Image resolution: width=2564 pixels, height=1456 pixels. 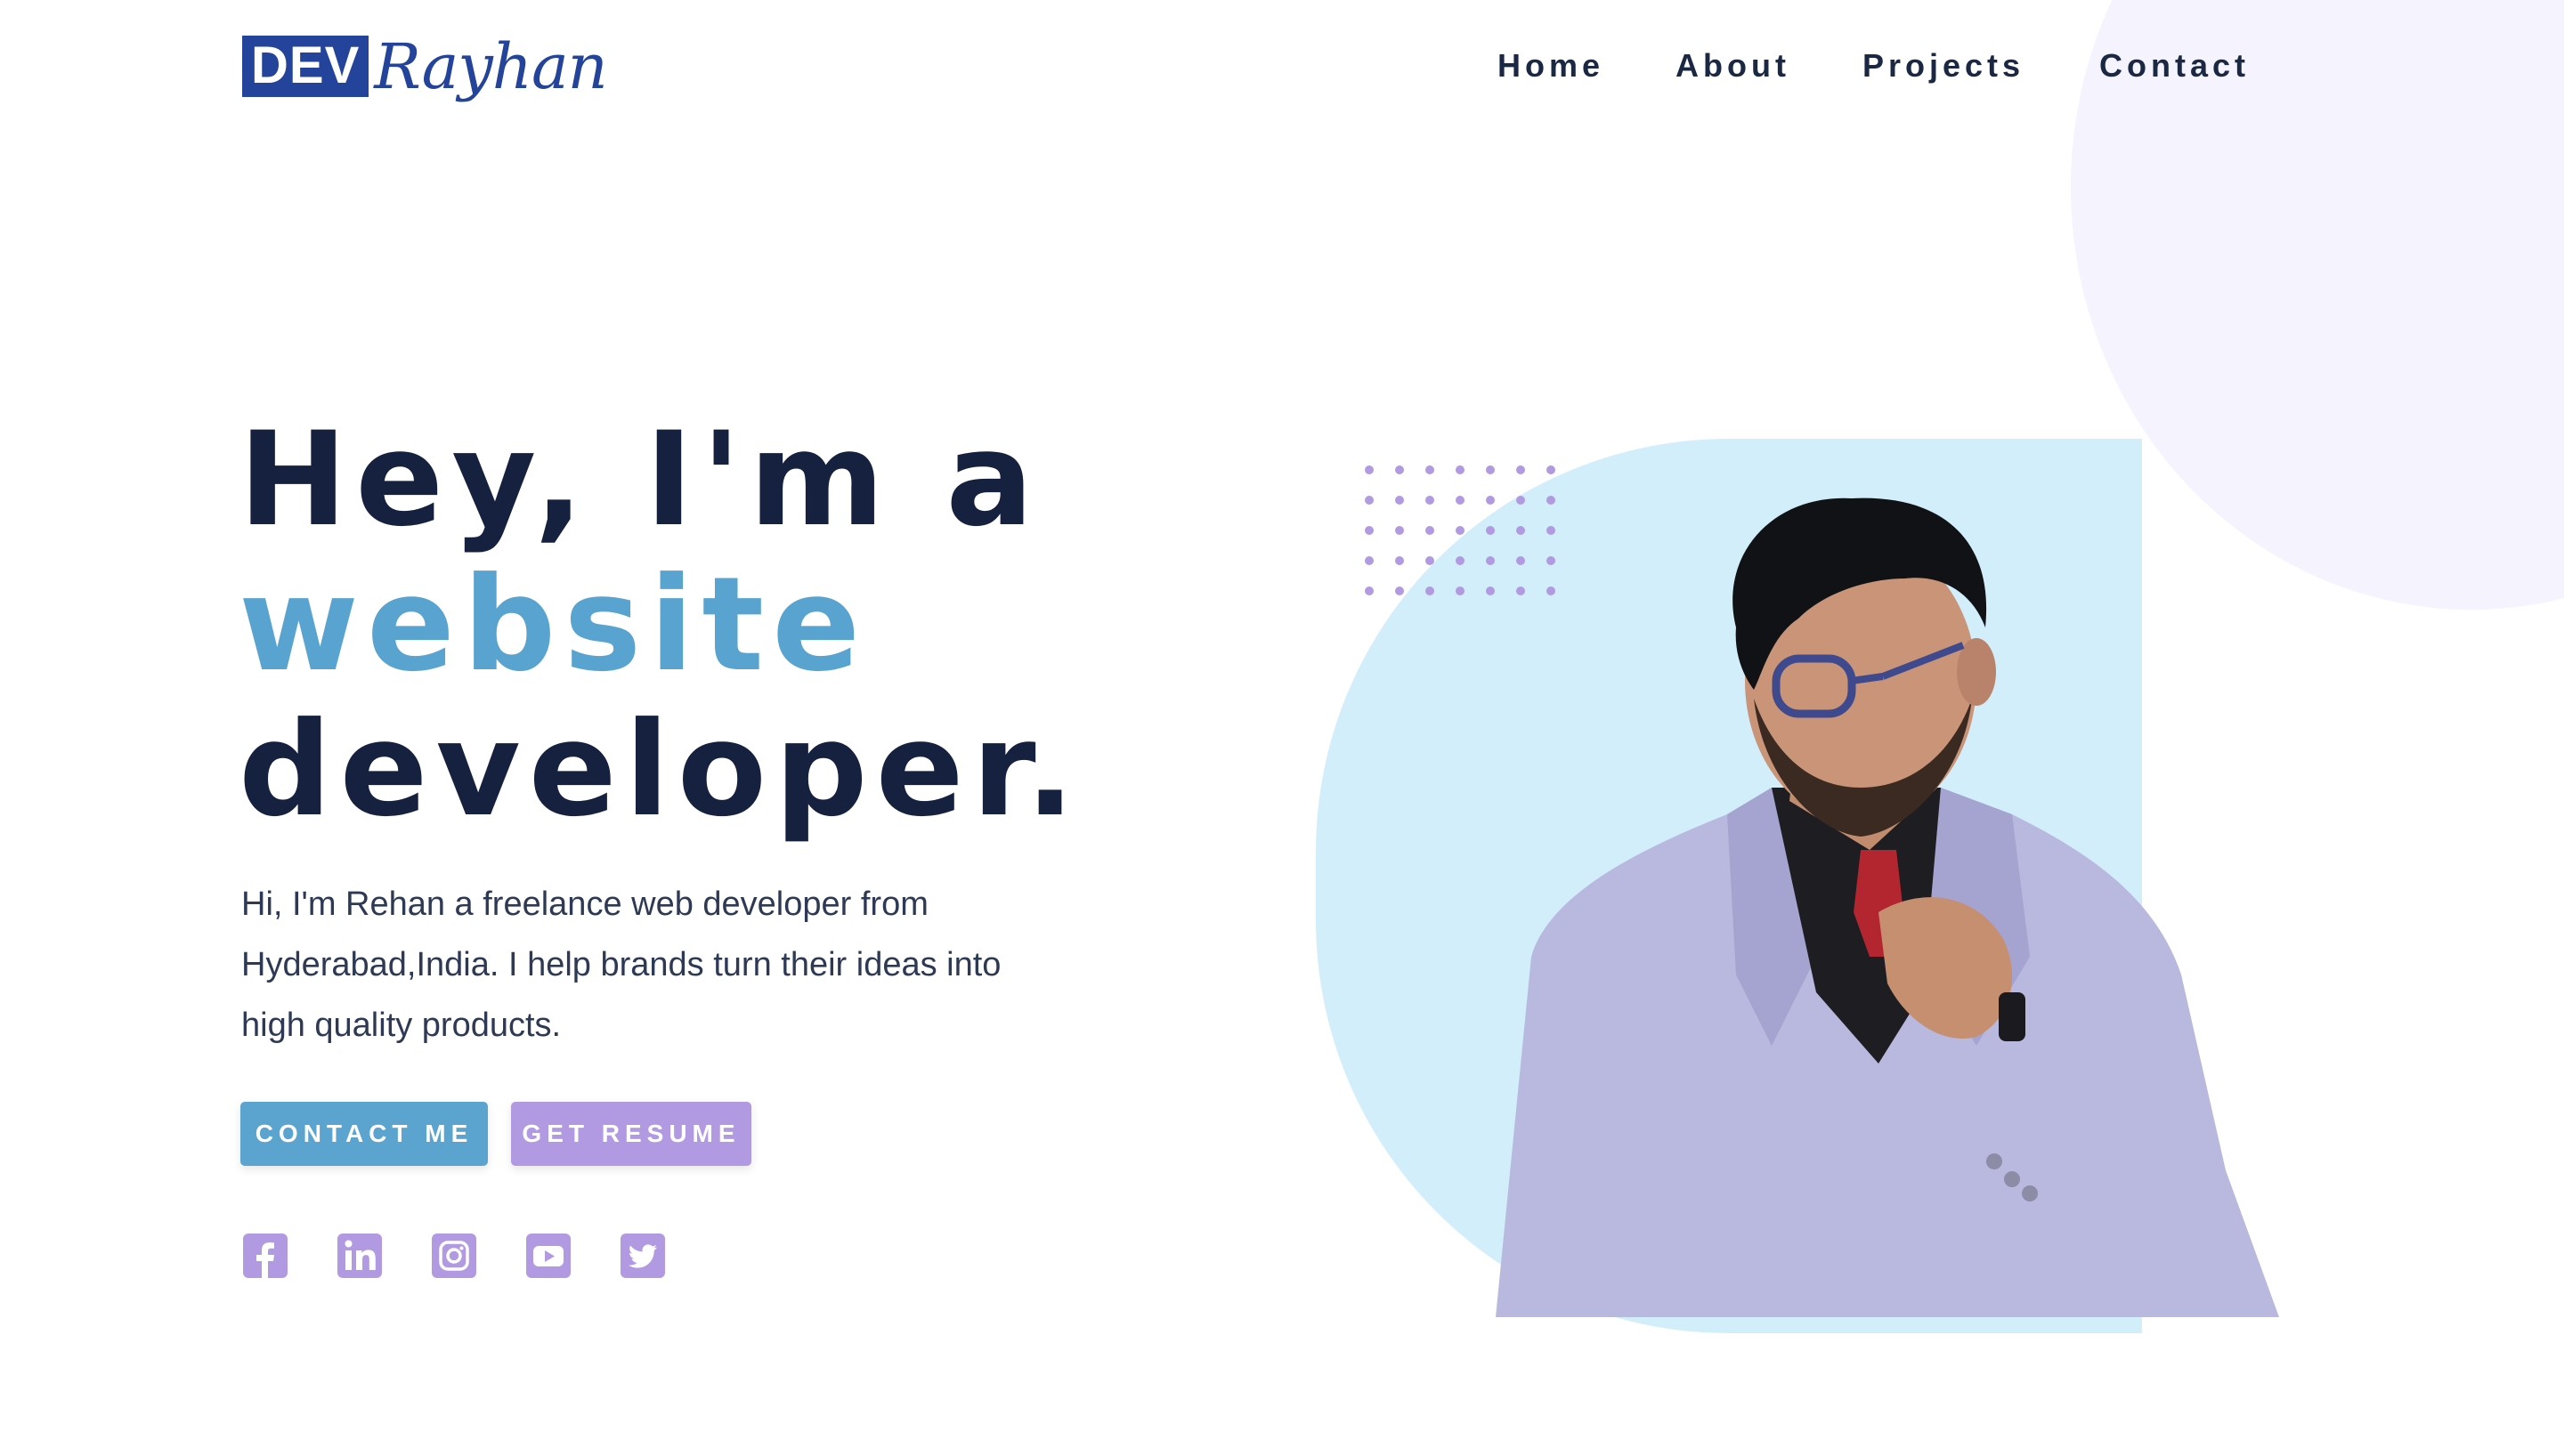 I want to click on nav-link-home: Home, so click(x=1586, y=66).